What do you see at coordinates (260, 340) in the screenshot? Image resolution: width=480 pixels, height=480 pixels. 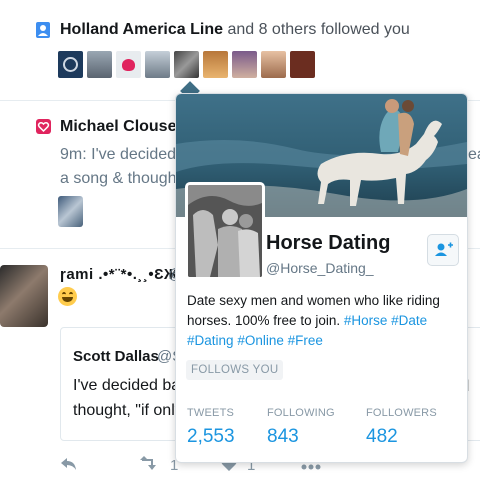 I see `hashtag-link: #Online` at bounding box center [260, 340].